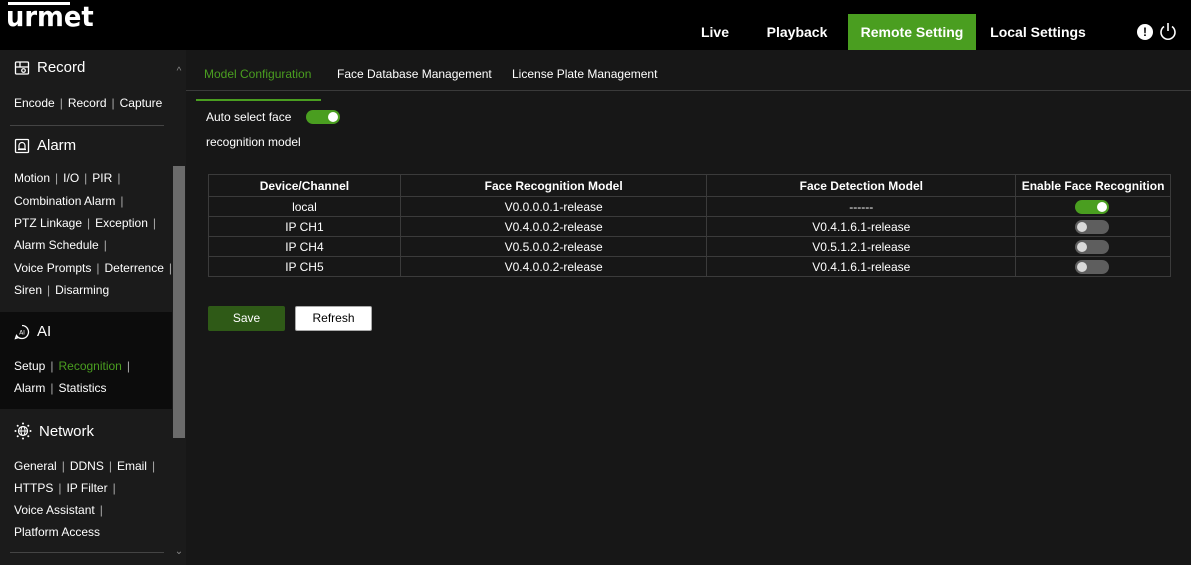 This screenshot has height=565, width=1191. I want to click on cell-channel: IP CH4, so click(304, 246).